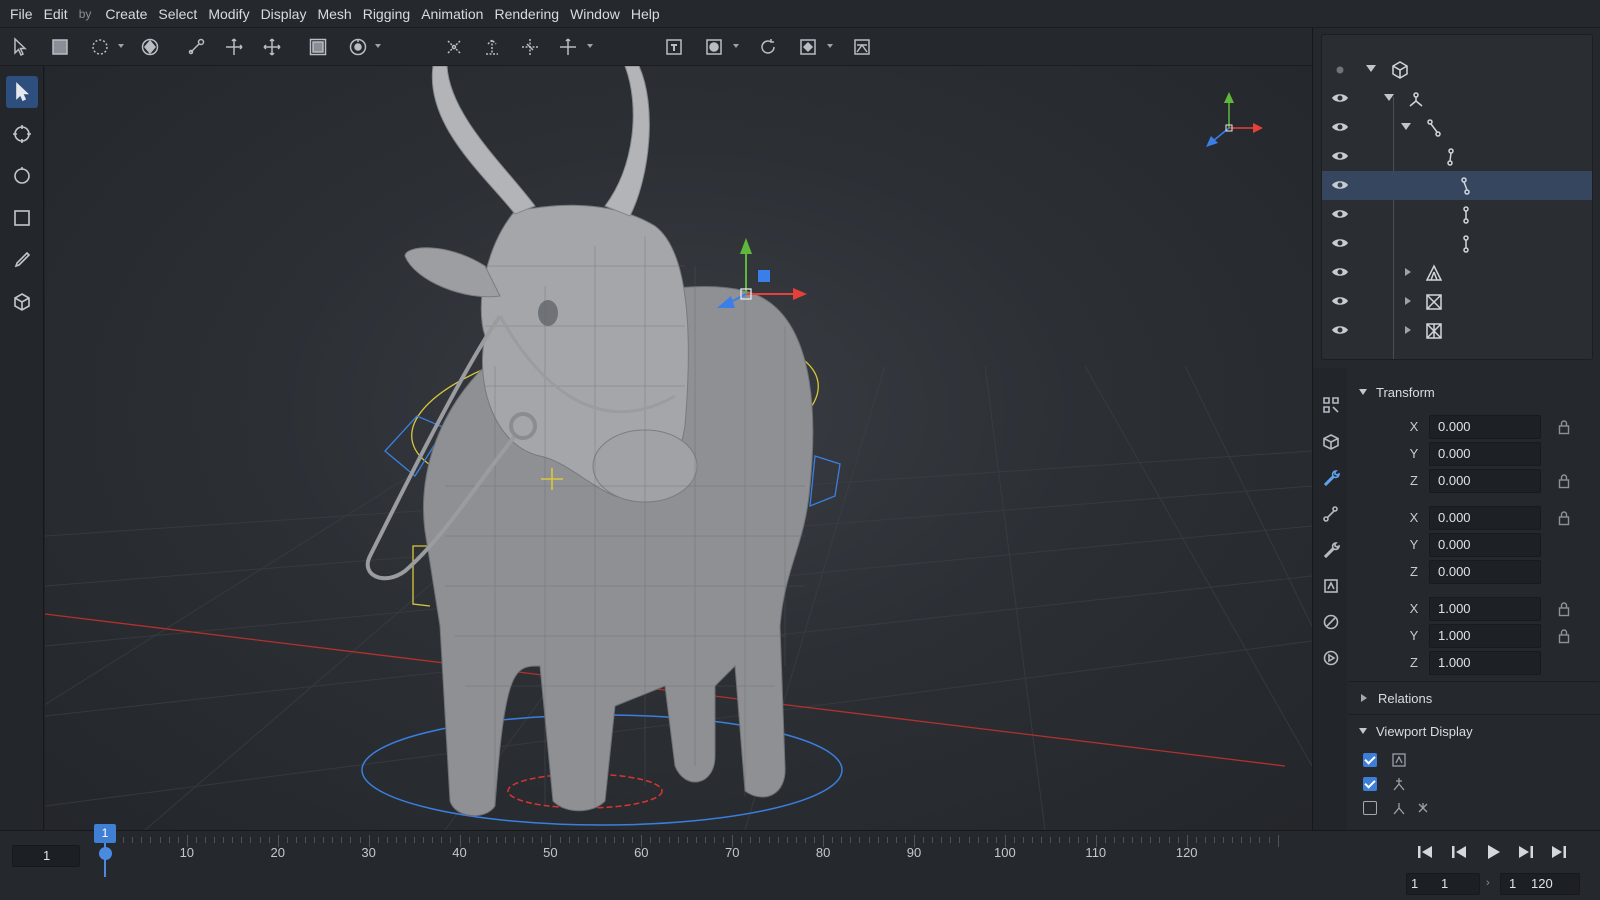 This screenshot has height=900, width=1600. Describe the element at coordinates (46, 856) in the screenshot. I see `current-frame-field: 1` at that location.